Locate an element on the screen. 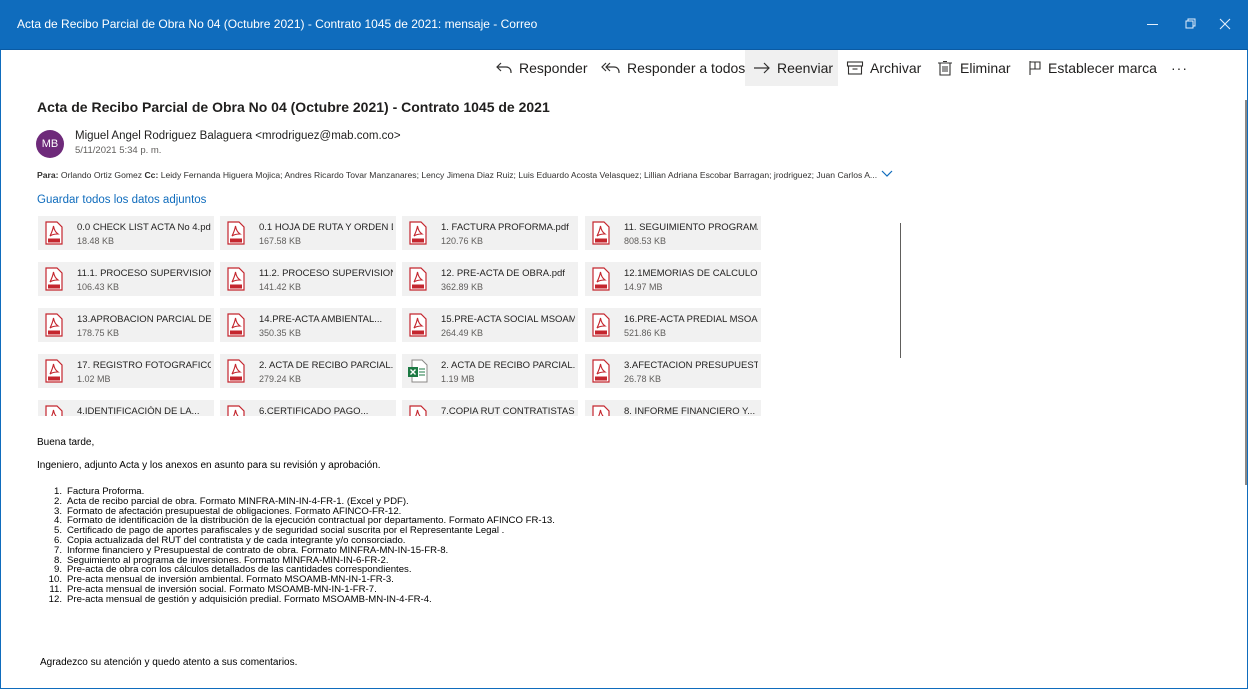  attachment-card: 2. ACTA DE RECIBO PARCIAL... 279.24 KB is located at coordinates (308, 371).